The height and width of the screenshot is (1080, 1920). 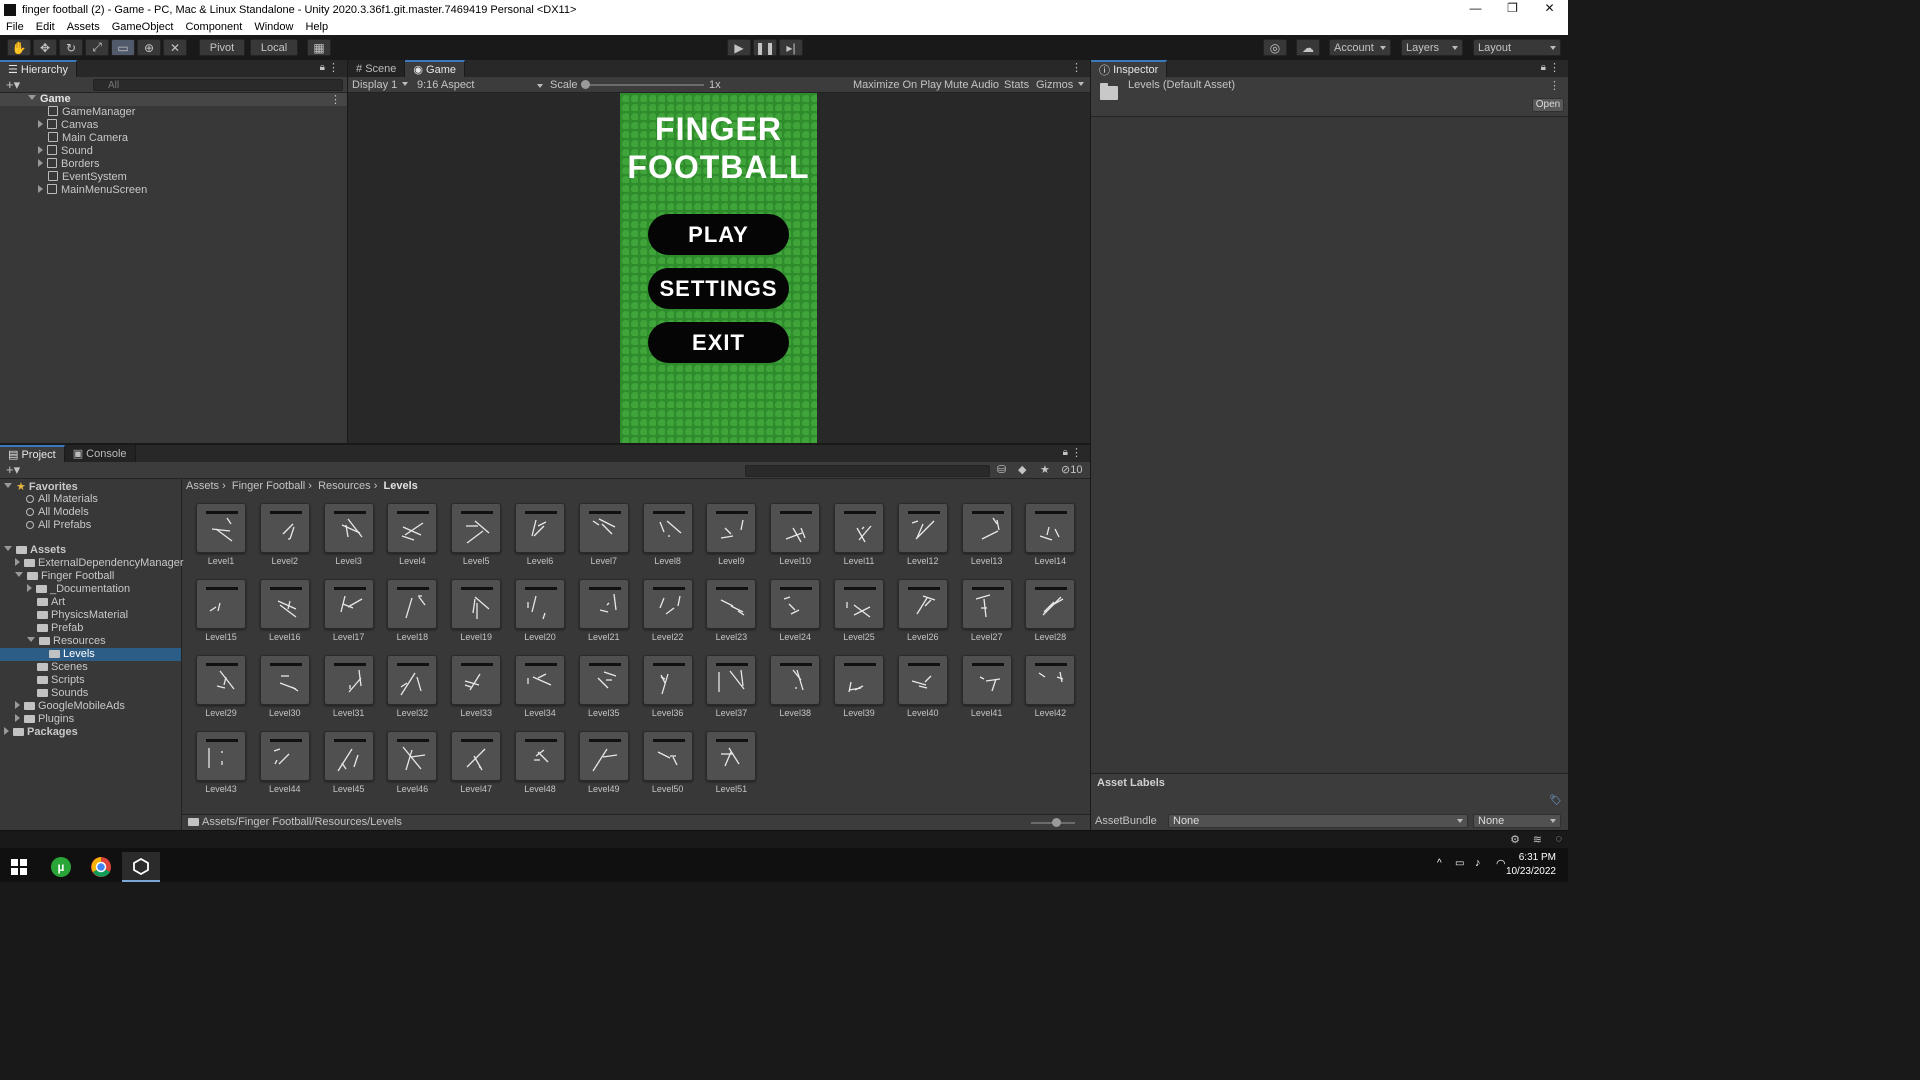 I want to click on tray-arrow-icon: ^, so click(x=1439, y=863).